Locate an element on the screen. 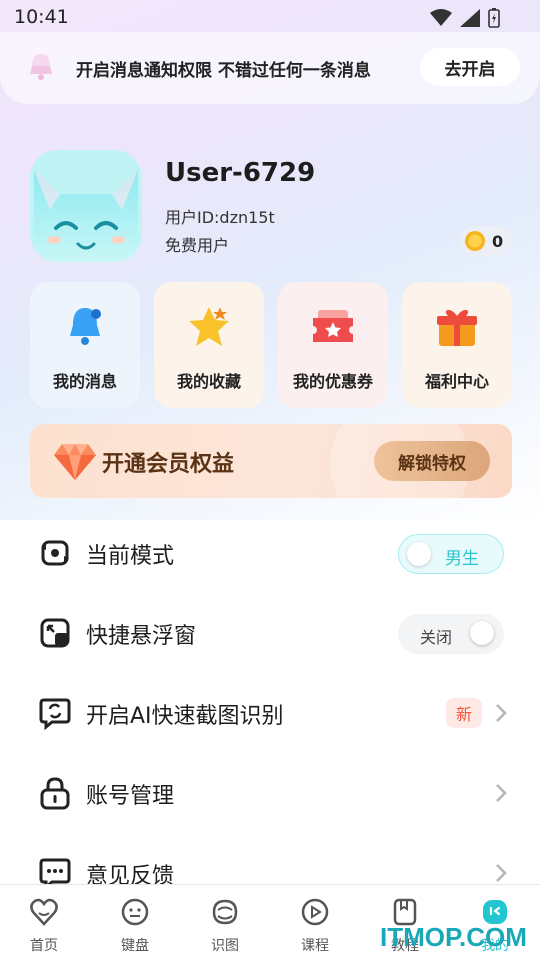 The image size is (540, 960). avatar is located at coordinates (86, 206).